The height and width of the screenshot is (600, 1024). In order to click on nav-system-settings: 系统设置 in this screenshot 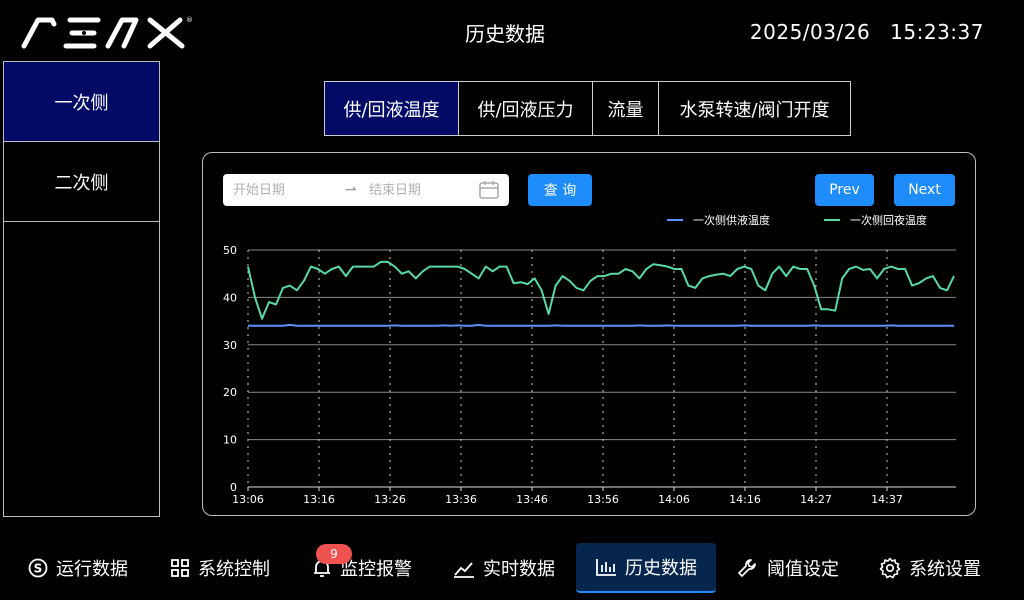, I will do `click(930, 568)`.